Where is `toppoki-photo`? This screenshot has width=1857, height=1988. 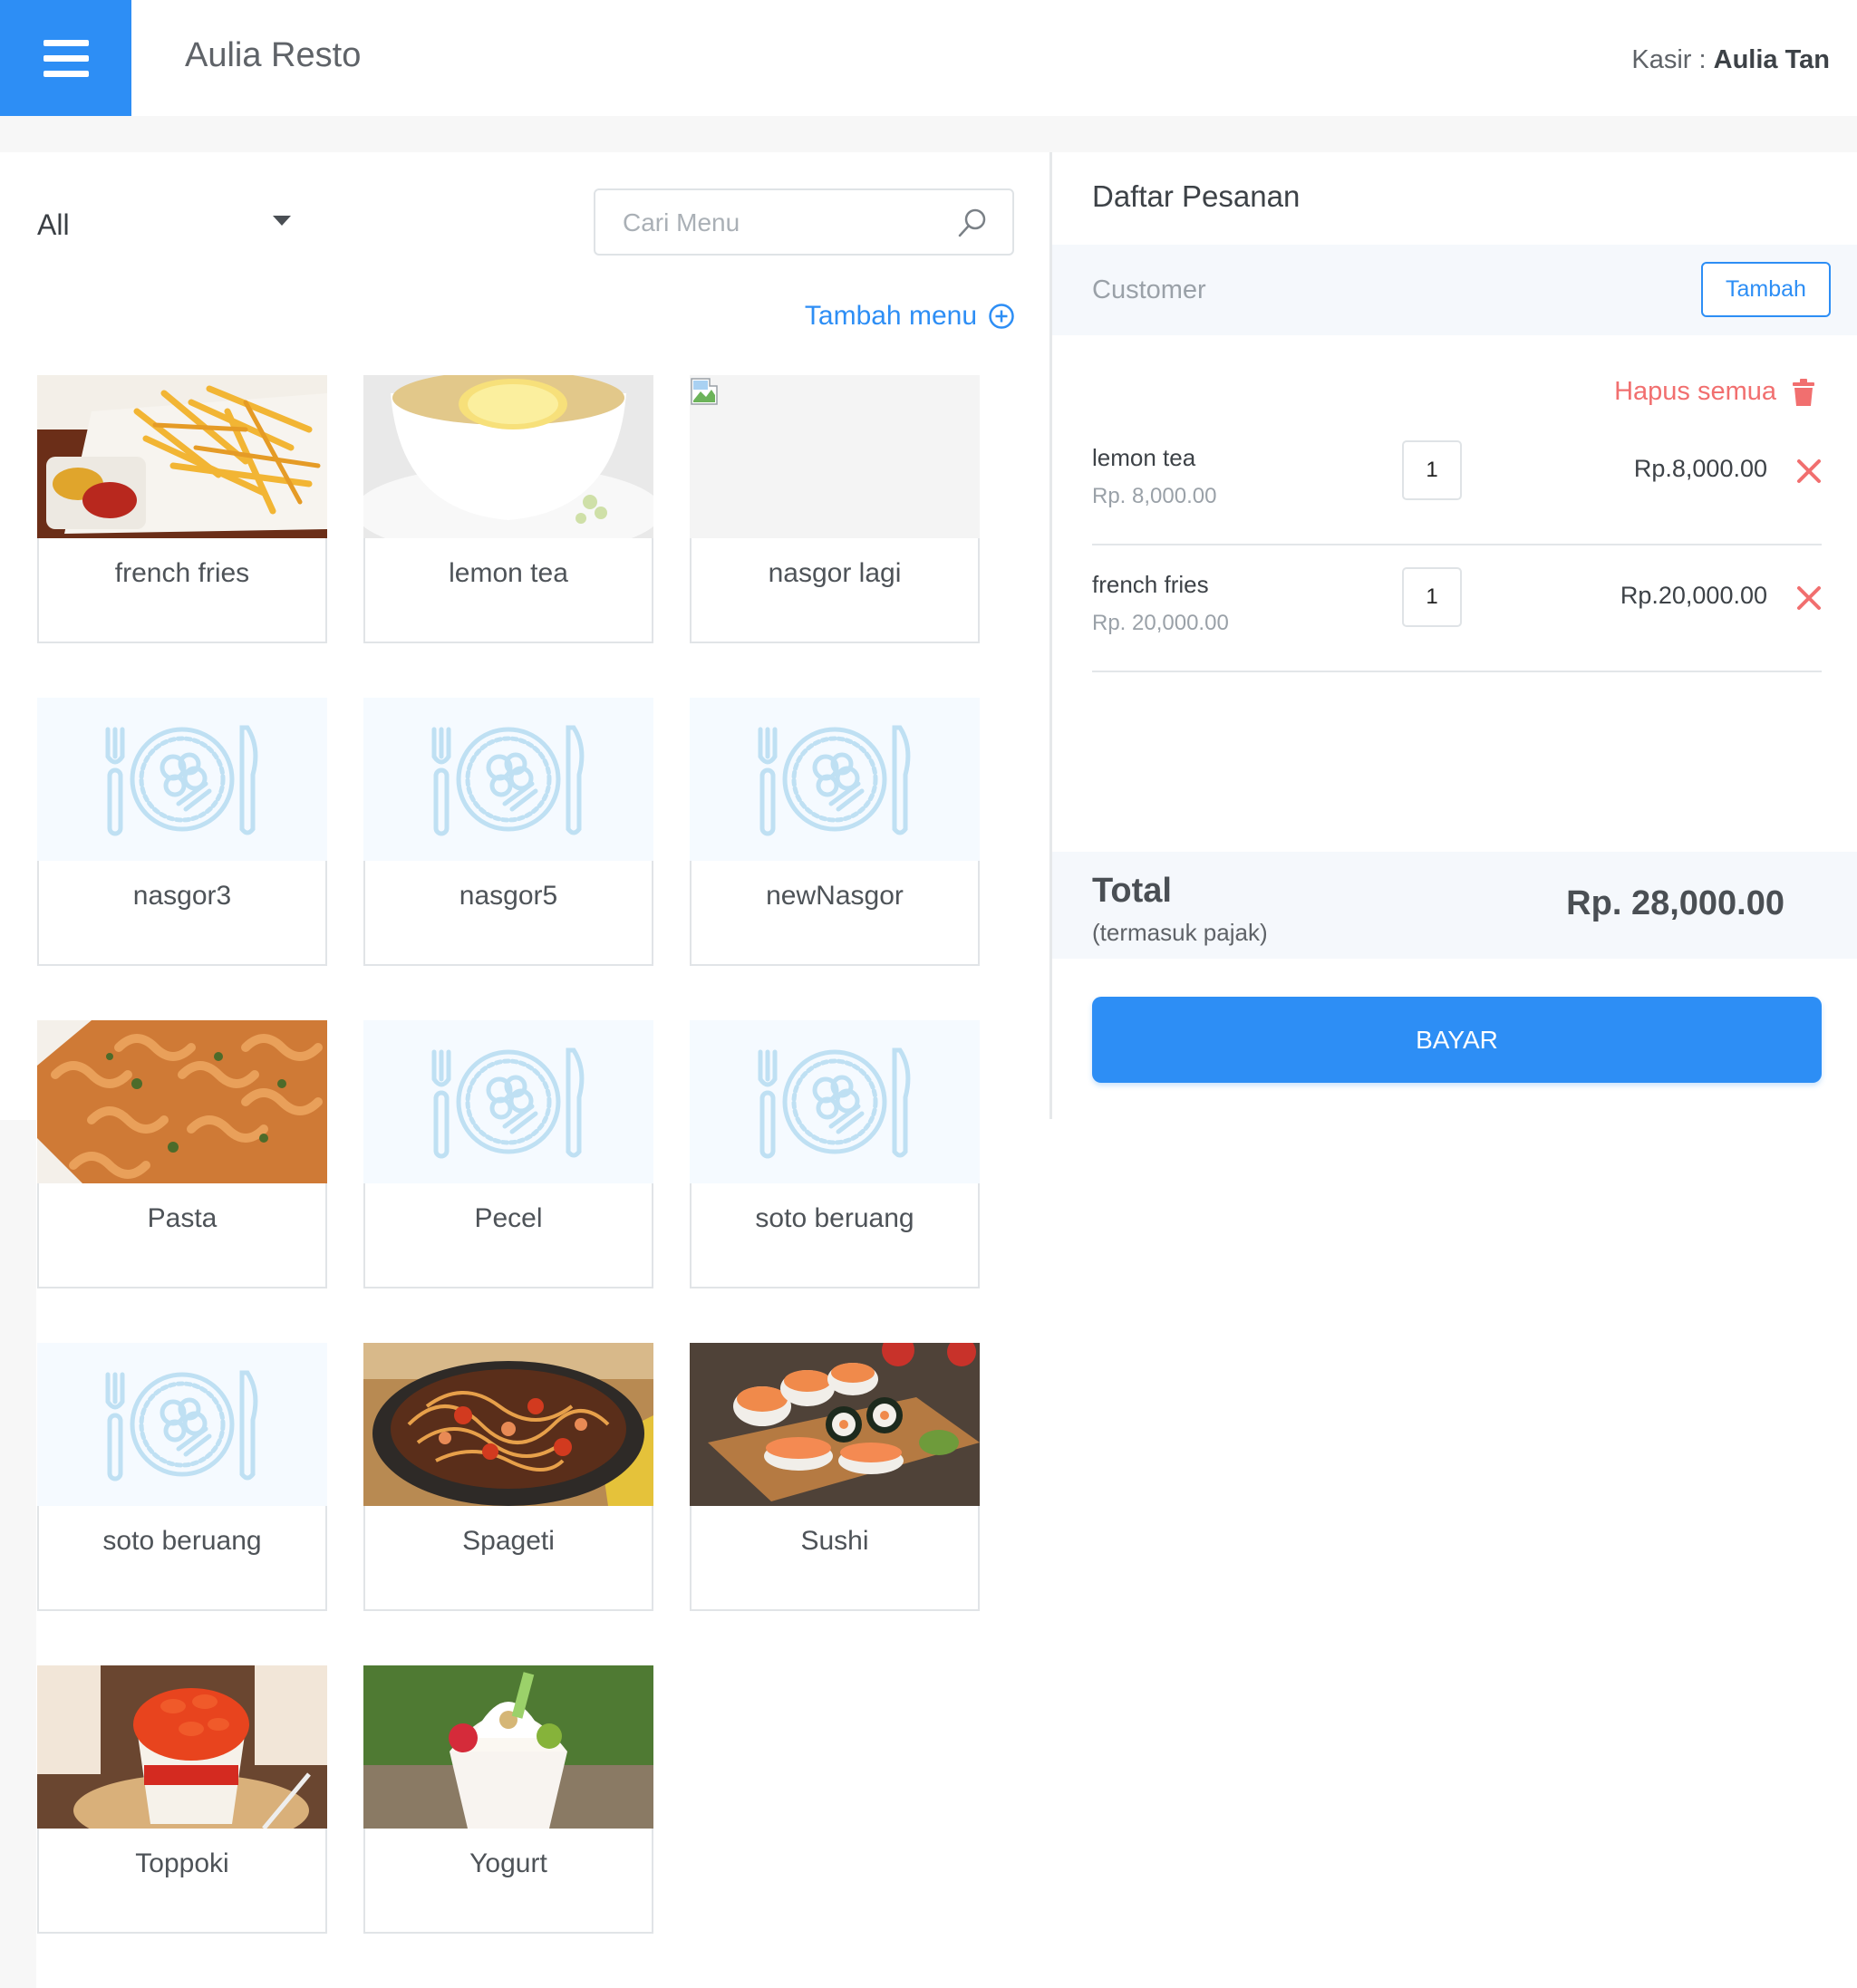 toppoki-photo is located at coordinates (182, 1747).